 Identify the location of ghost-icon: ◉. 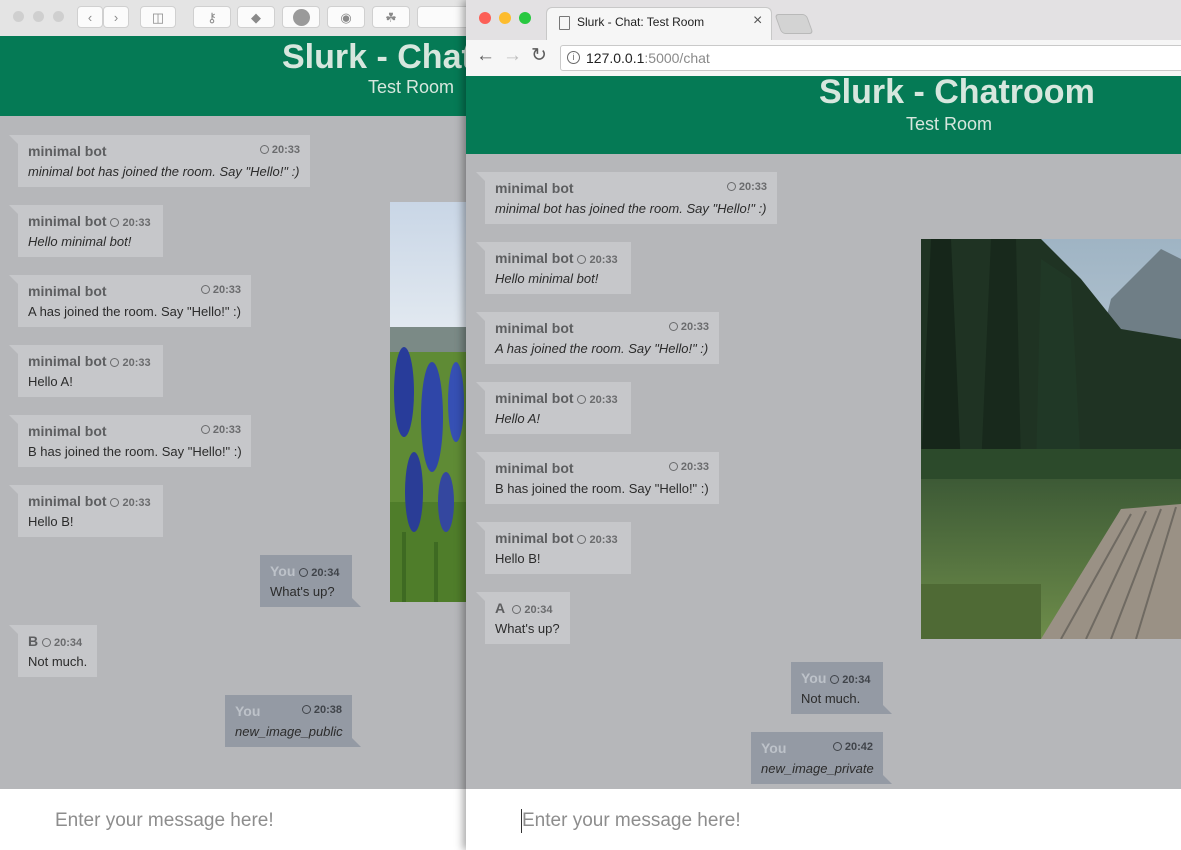
(346, 17).